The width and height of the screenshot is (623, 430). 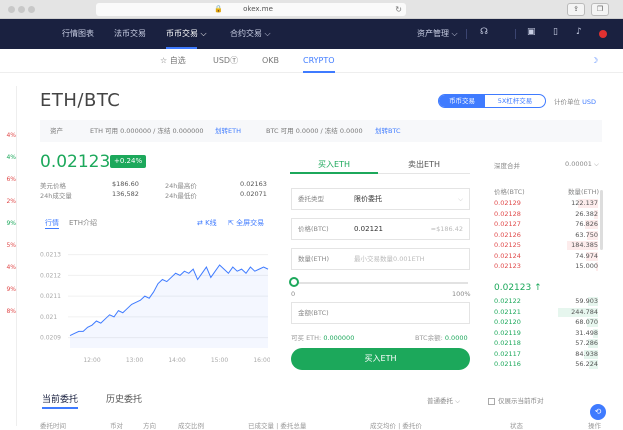 I want to click on y-tick-label: 0.021, so click(x=48, y=317).